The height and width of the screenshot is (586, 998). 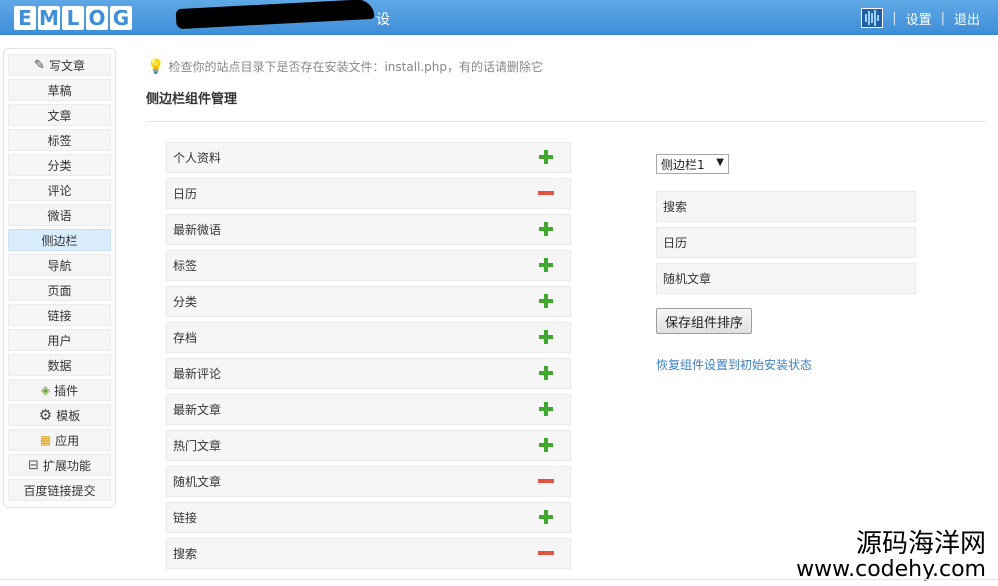 I want to click on active-widget-row: 日历, so click(x=786, y=242).